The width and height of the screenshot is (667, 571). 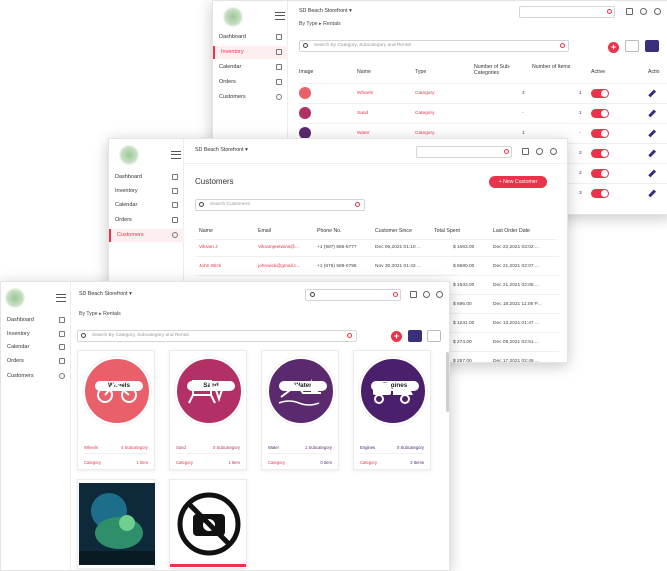 What do you see at coordinates (117, 391) in the screenshot?
I see `category-badge: Wheels` at bounding box center [117, 391].